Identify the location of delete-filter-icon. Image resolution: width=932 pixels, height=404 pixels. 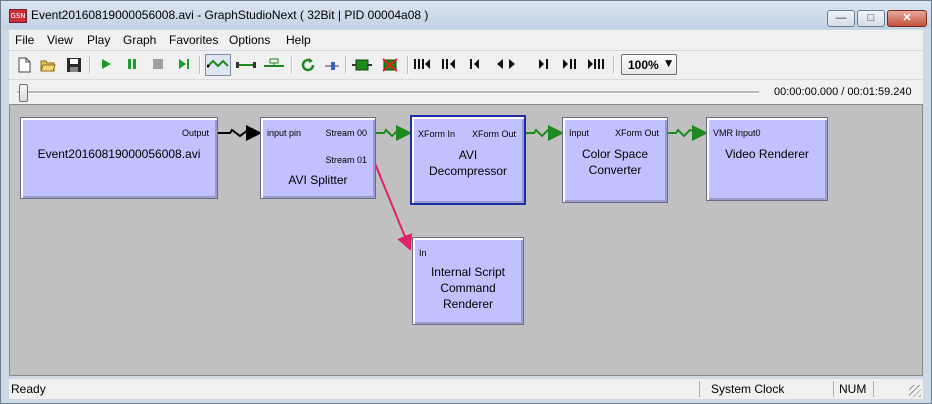
(390, 65).